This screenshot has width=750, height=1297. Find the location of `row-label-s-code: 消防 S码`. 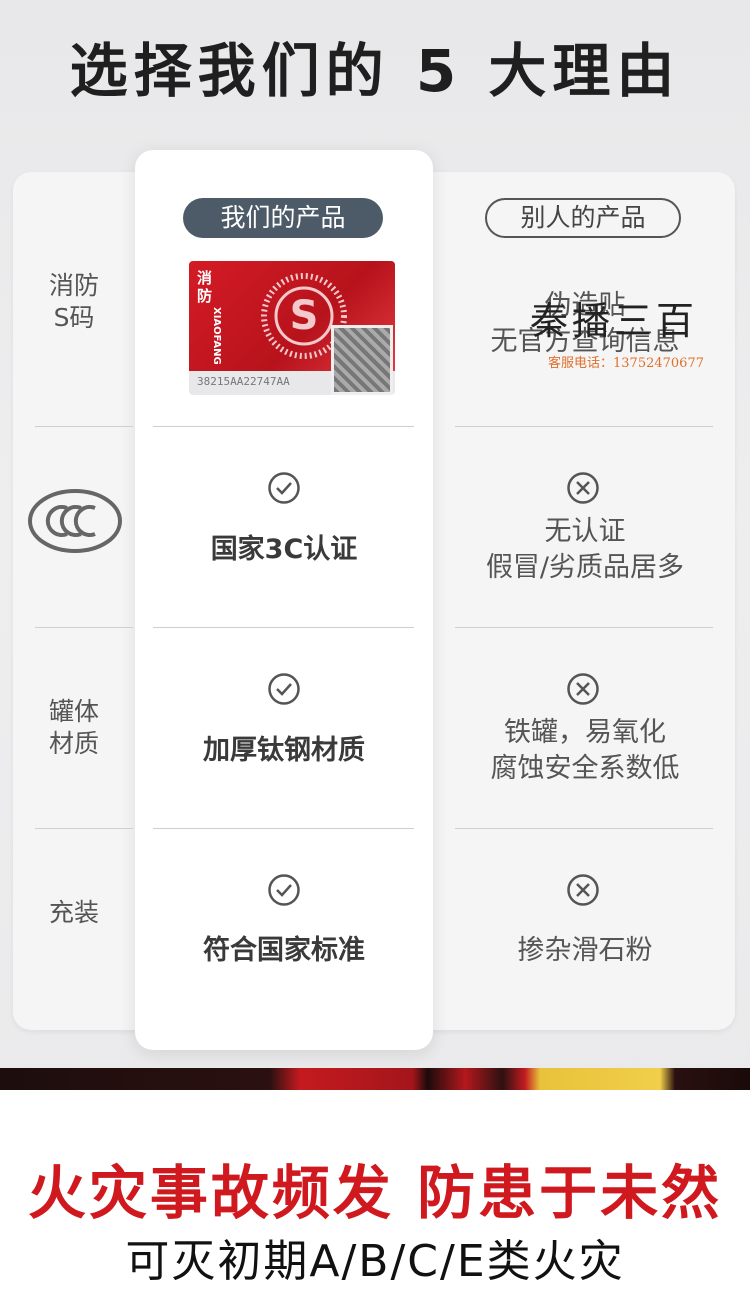

row-label-s-code: 消防 S码 is located at coordinates (73, 301).